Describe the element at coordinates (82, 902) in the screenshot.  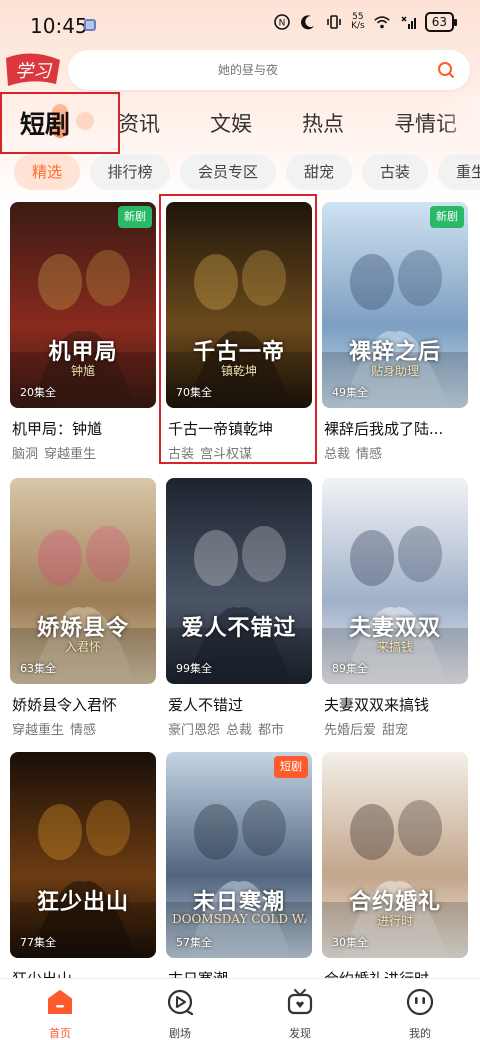
I see `poster-title-art: 狂少出山` at that location.